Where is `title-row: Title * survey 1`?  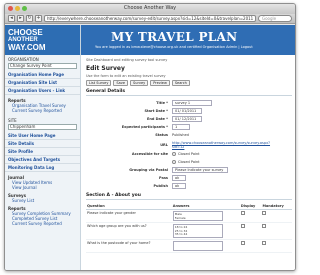 title-row: Title * survey 1 is located at coordinates (189, 103).